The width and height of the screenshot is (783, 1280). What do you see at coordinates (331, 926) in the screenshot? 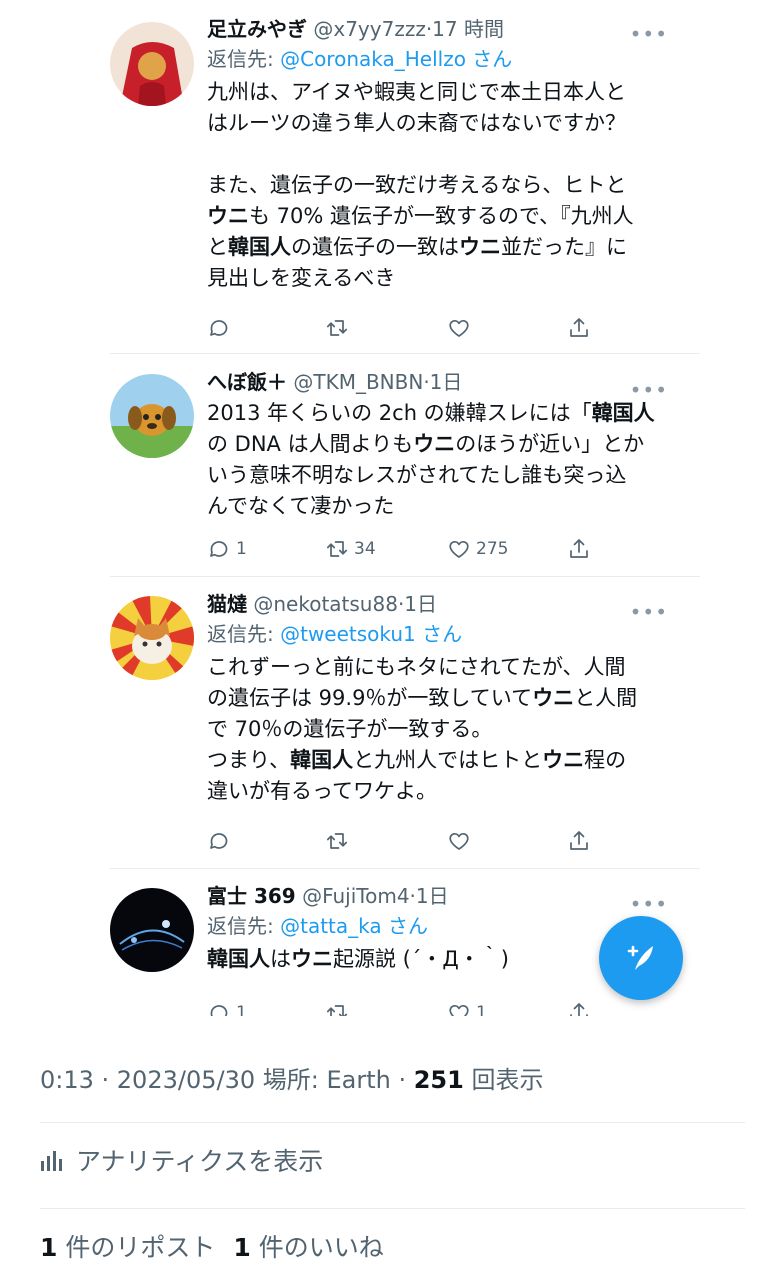
I see `reply-to-link: @tatta_ka` at bounding box center [331, 926].